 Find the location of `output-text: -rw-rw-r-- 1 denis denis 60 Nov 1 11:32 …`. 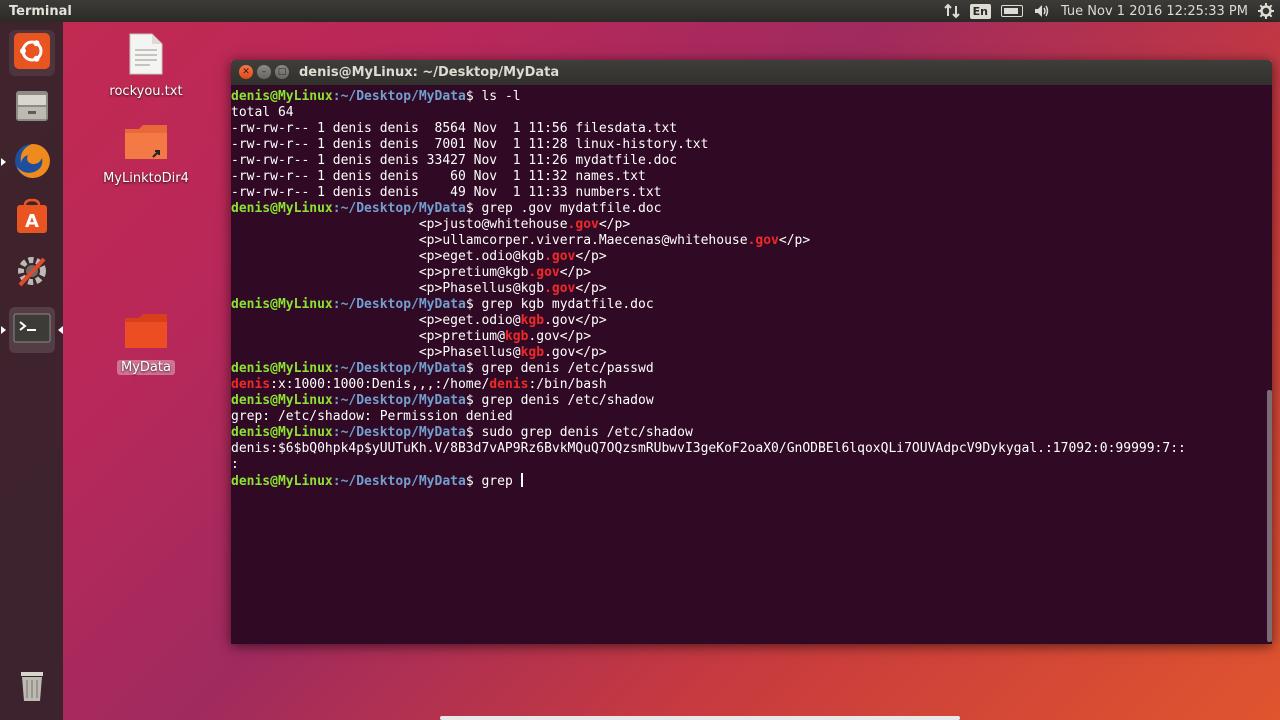

output-text: -rw-rw-r-- 1 denis denis 60 Nov 1 11:32 … is located at coordinates (438, 176).